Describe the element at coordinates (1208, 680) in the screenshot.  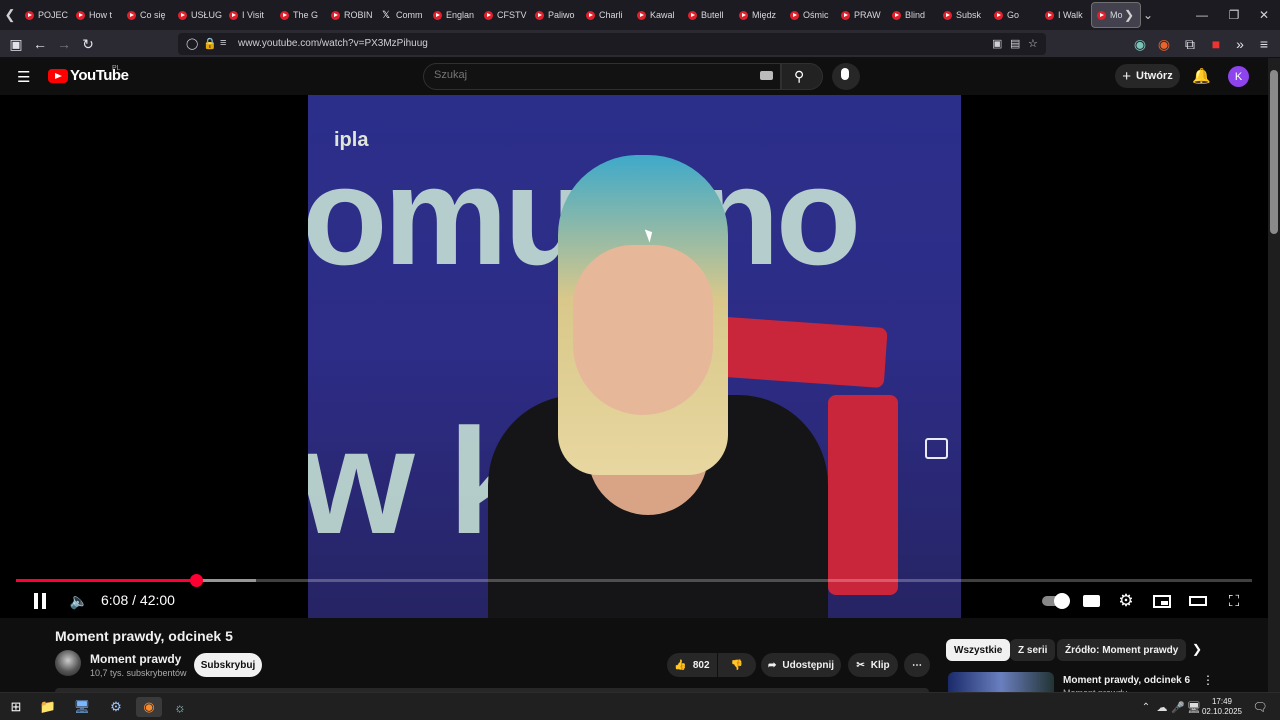
I see `recommendation-menu-icon: ⋮` at that location.